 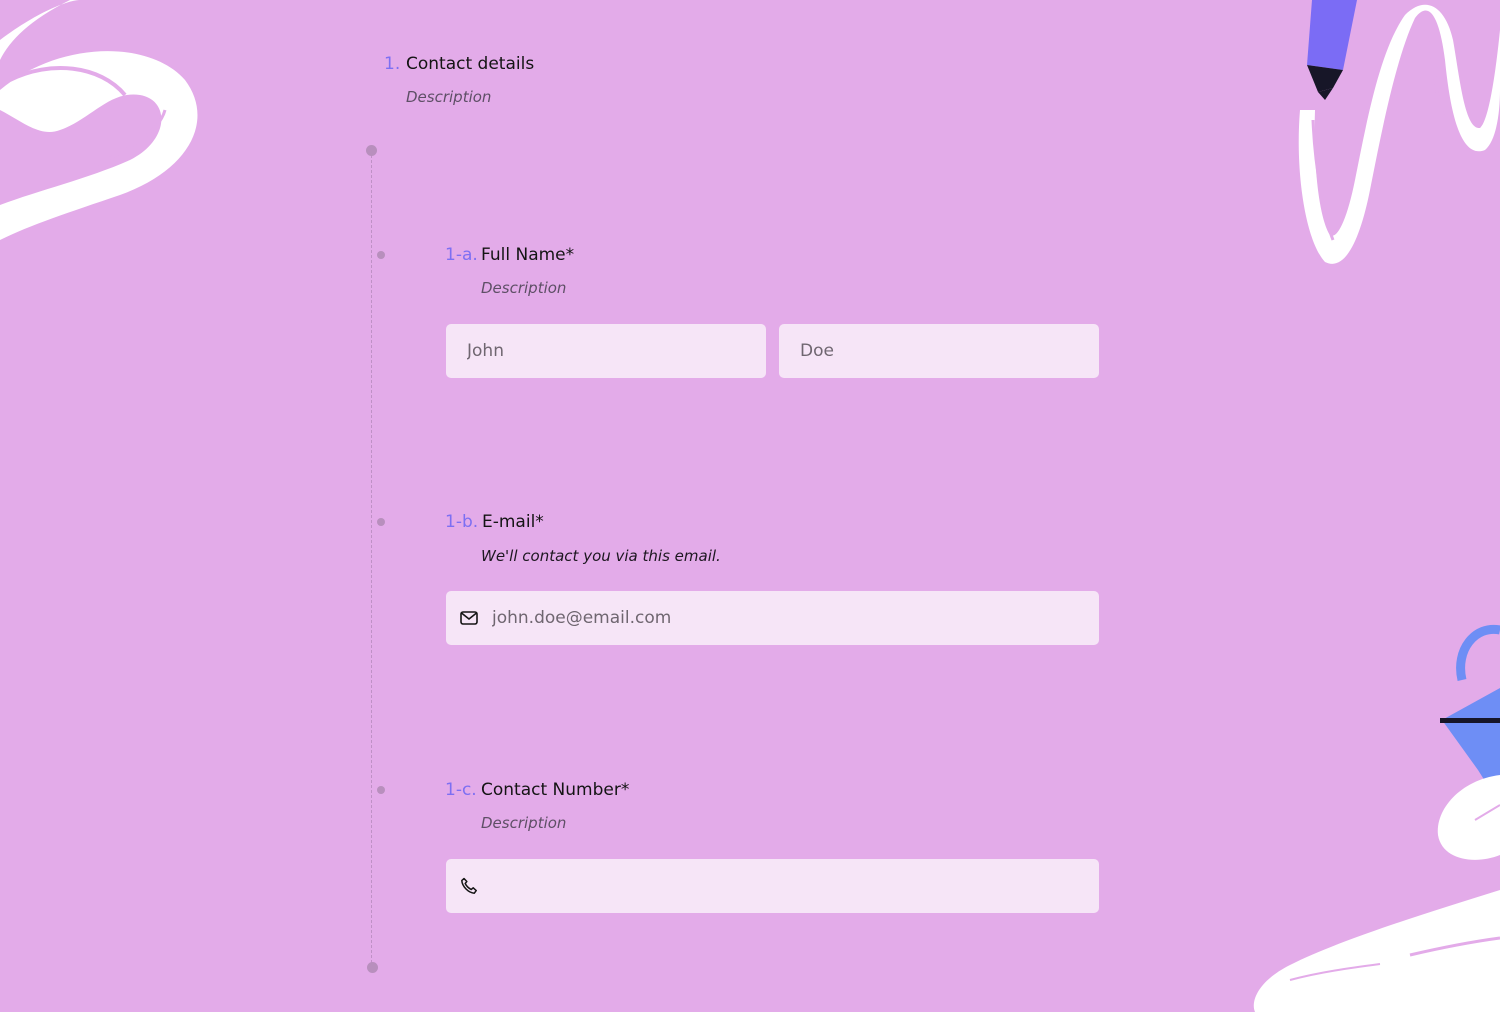 I want to click on last-name-field, so click(x=939, y=351).